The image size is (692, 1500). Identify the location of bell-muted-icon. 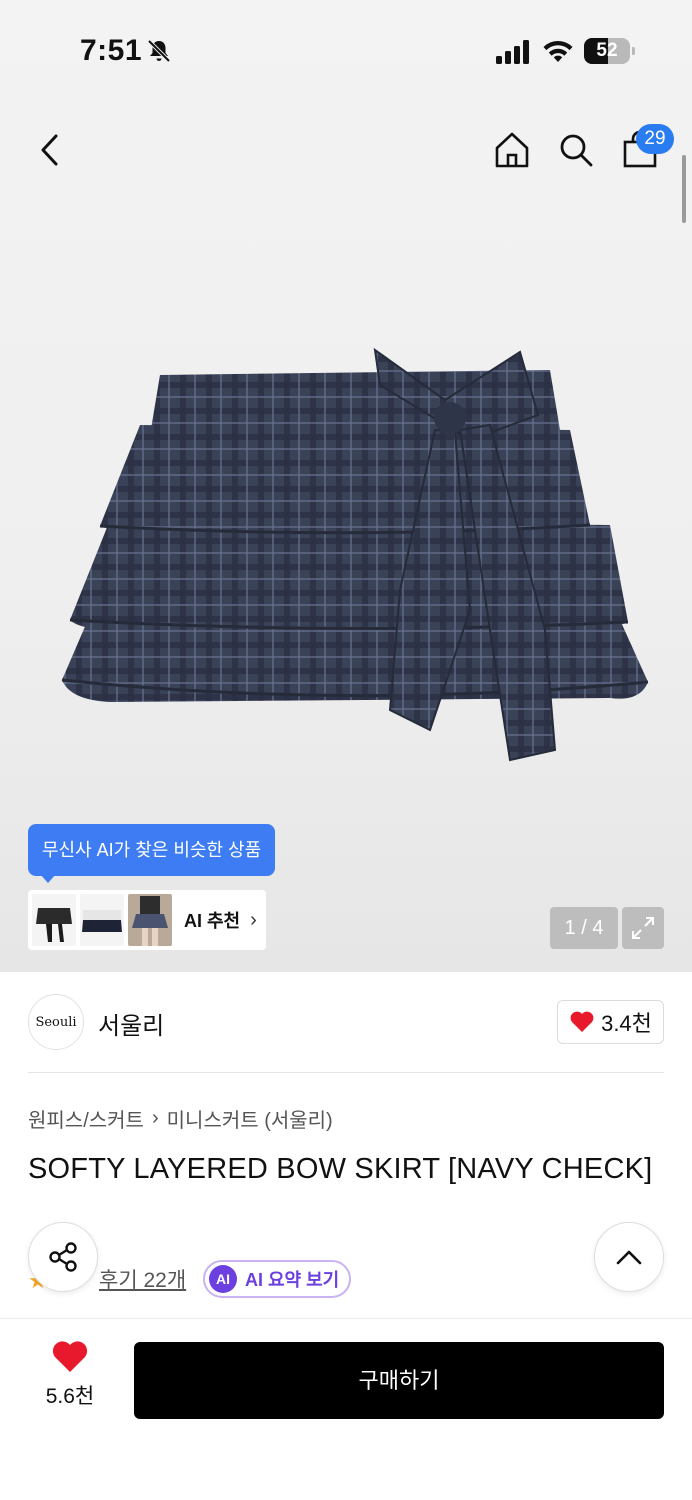
(159, 51).